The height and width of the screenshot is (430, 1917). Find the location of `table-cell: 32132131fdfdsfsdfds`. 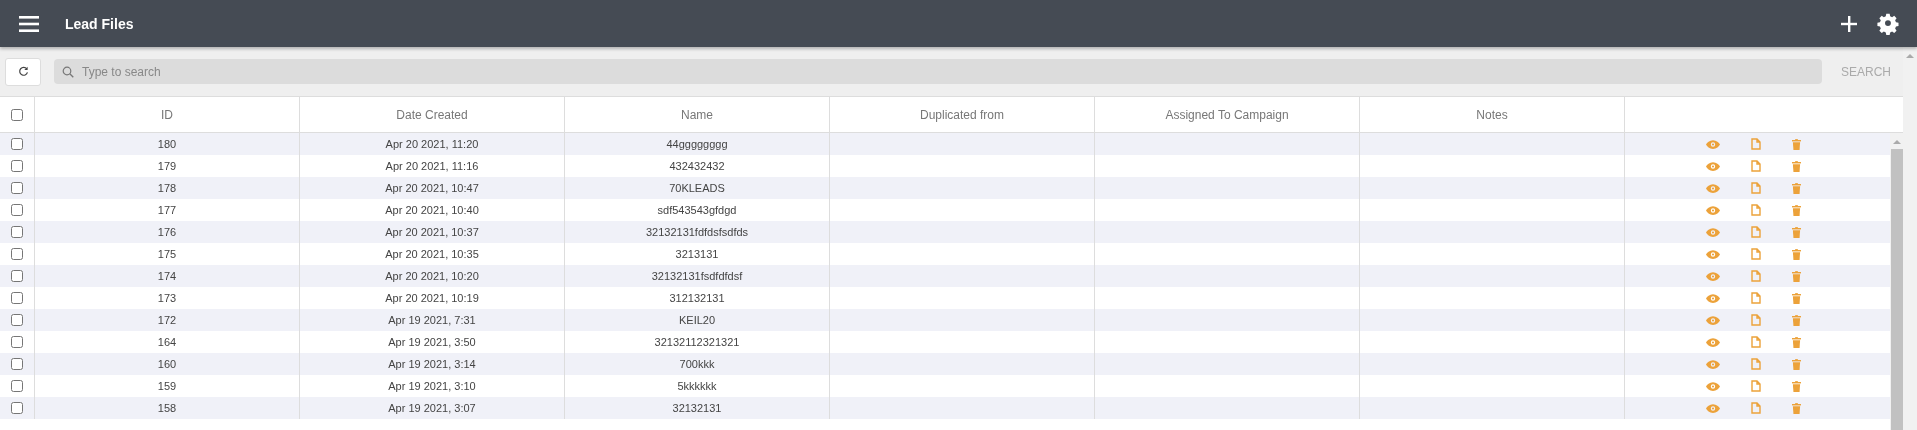

table-cell: 32132131fdfdsfsdfds is located at coordinates (697, 232).